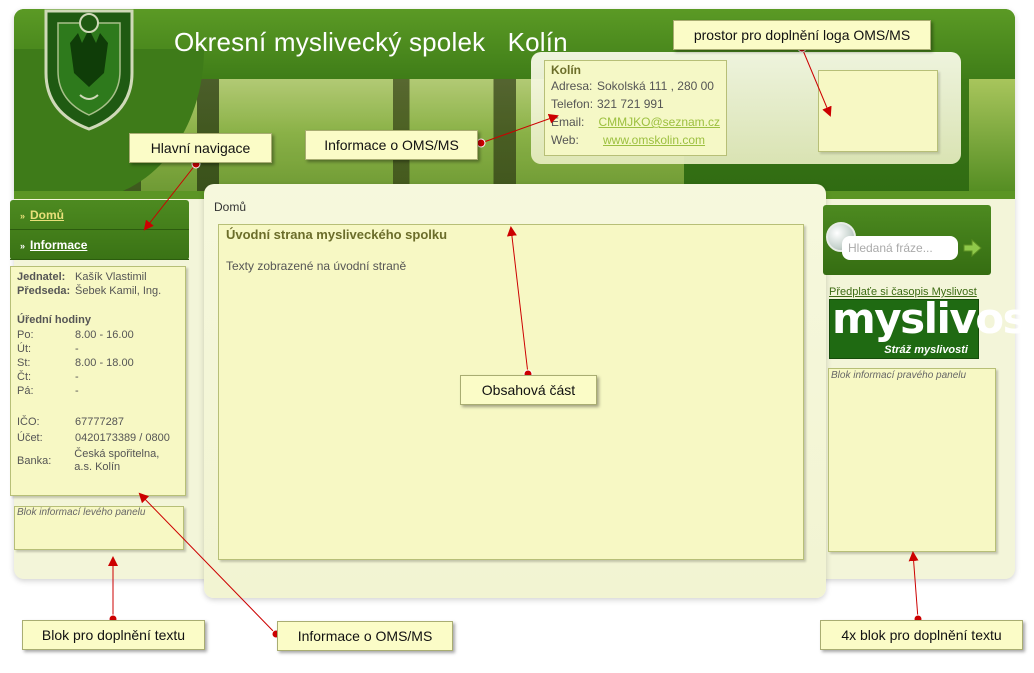 The image size is (1034, 673). I want to click on callout-content: Obsahová část, so click(528, 390).